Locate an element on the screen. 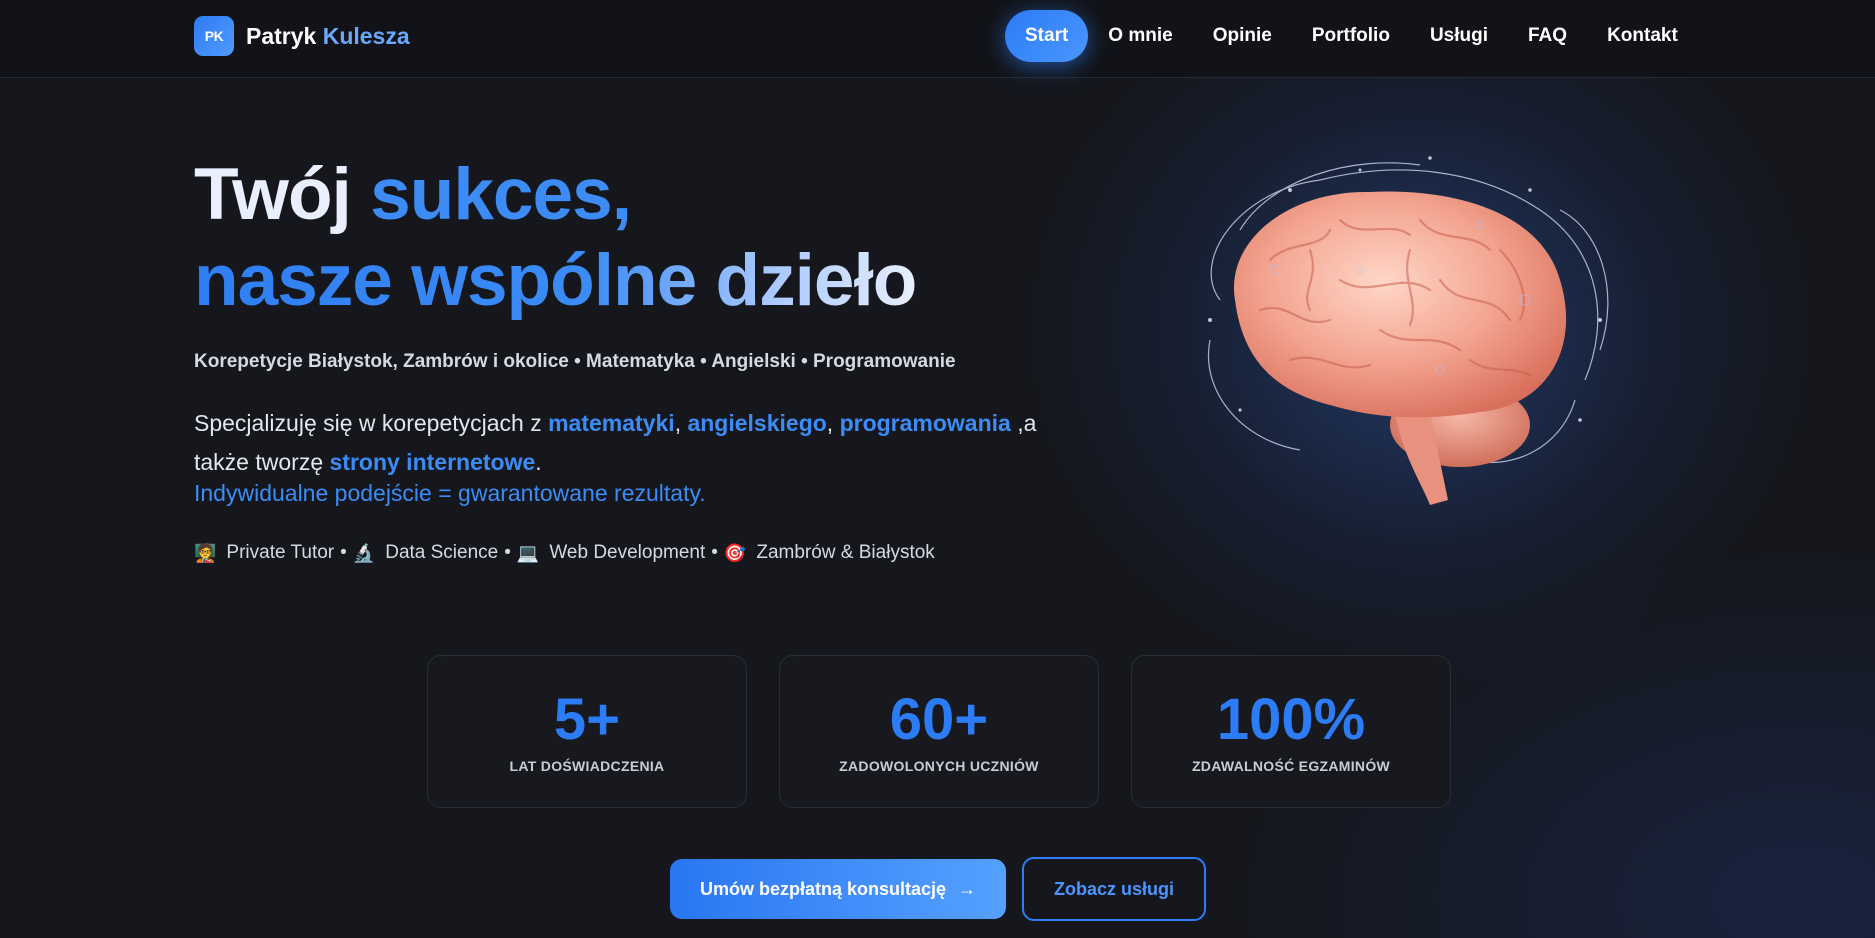 The image size is (1875, 938). nav-item-opinie: Opinie is located at coordinates (1242, 36).